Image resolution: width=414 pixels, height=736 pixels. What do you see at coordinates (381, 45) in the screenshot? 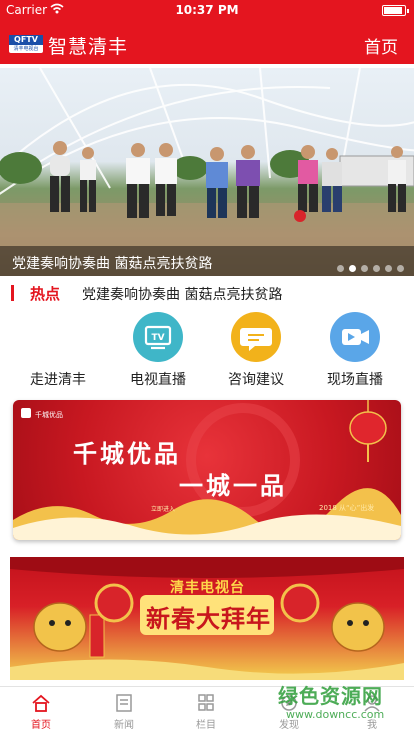
I see `home-button: 首页` at bounding box center [381, 45].